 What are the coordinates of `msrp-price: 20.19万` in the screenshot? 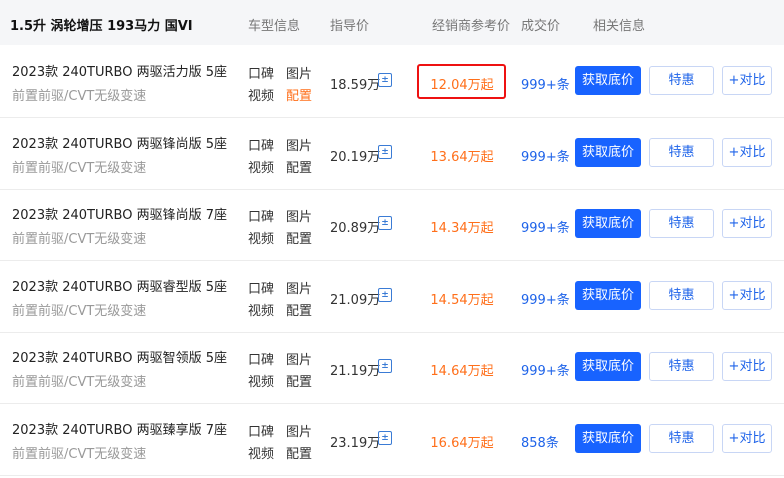 It's located at (355, 157).